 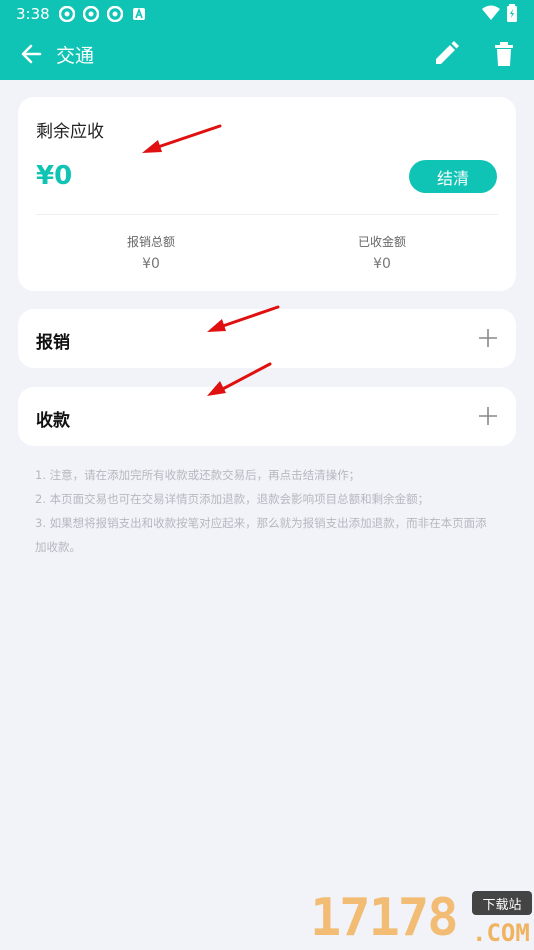 What do you see at coordinates (512, 15) in the screenshot?
I see `battery-icon` at bounding box center [512, 15].